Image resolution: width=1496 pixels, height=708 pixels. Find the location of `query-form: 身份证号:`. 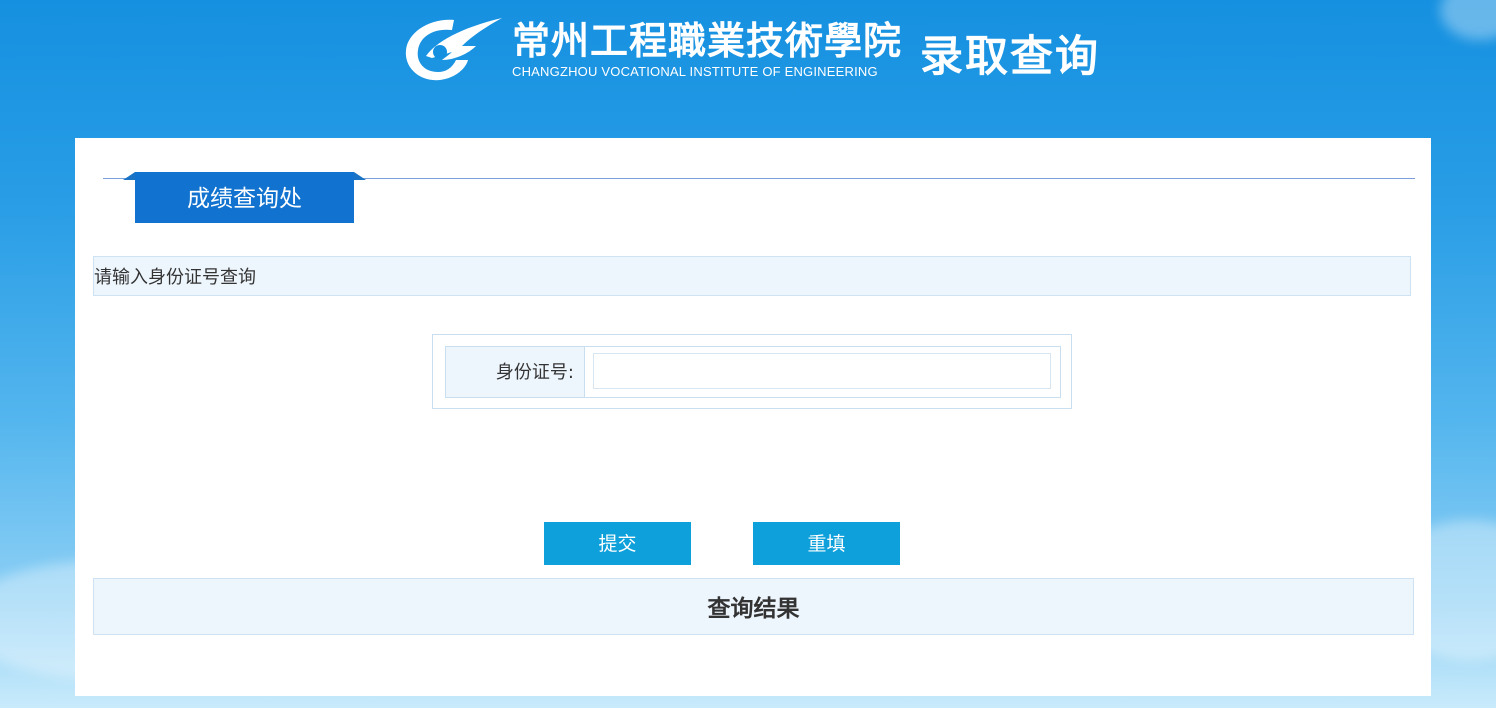

query-form: 身份证号: is located at coordinates (752, 371).